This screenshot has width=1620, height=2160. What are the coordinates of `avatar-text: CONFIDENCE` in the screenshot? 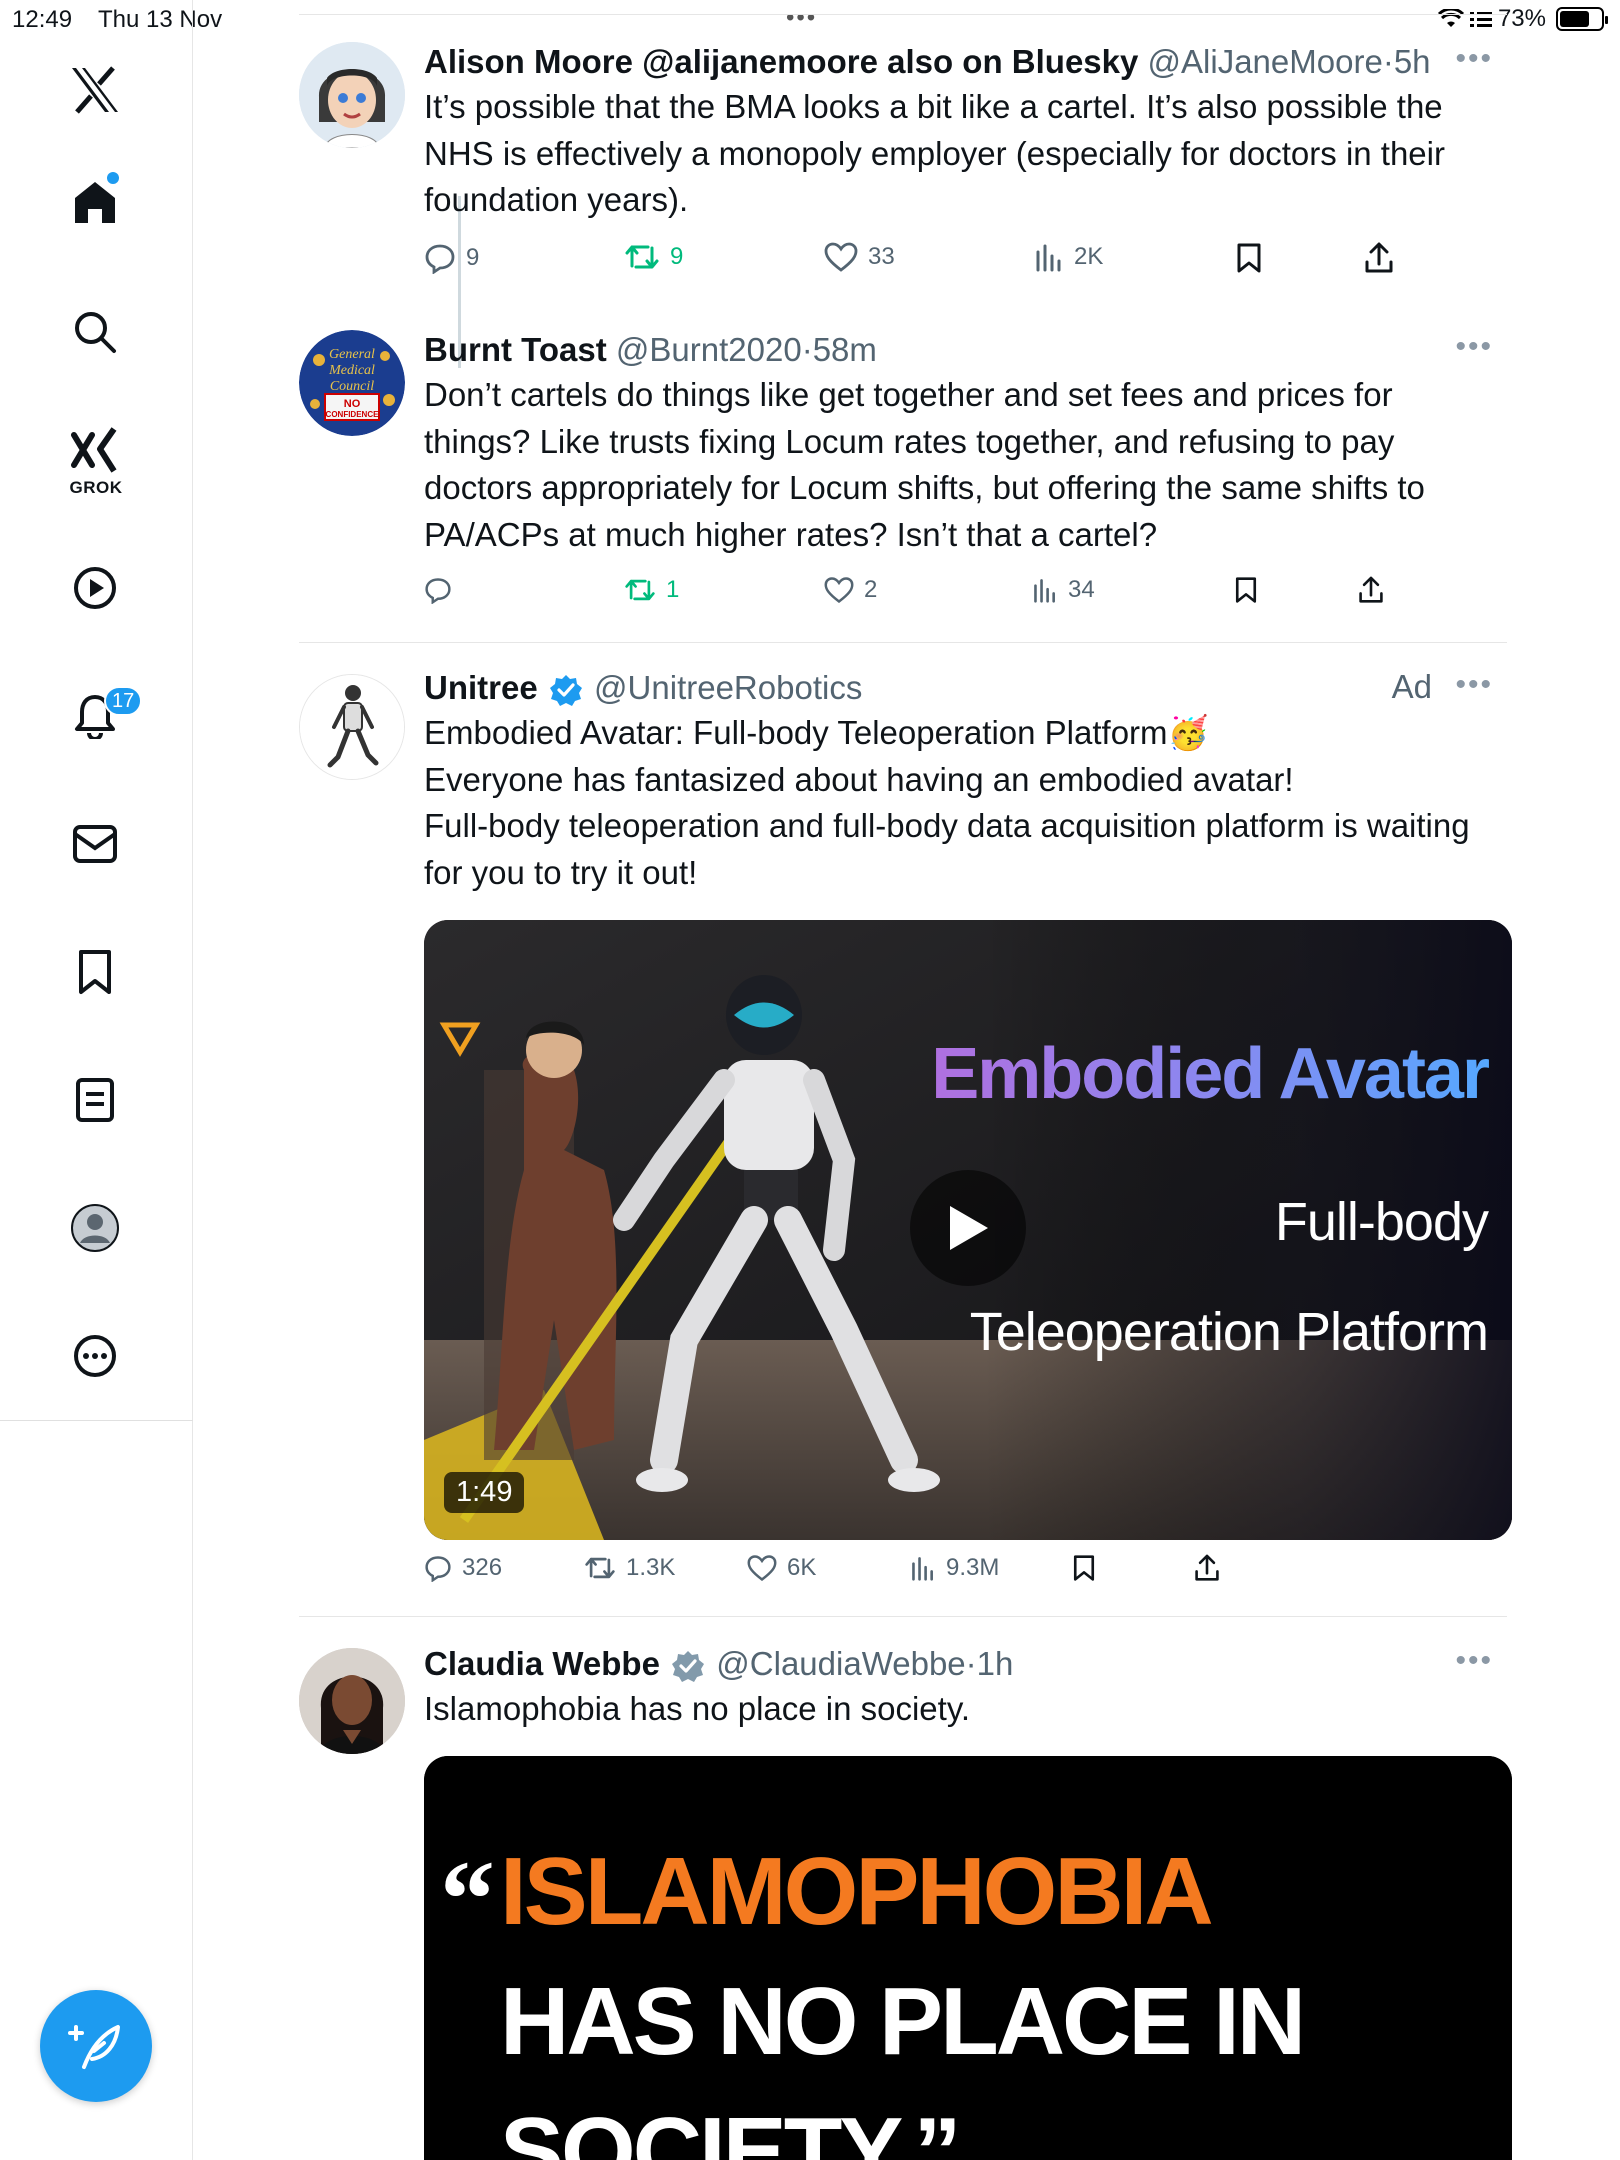 It's located at (353, 414).